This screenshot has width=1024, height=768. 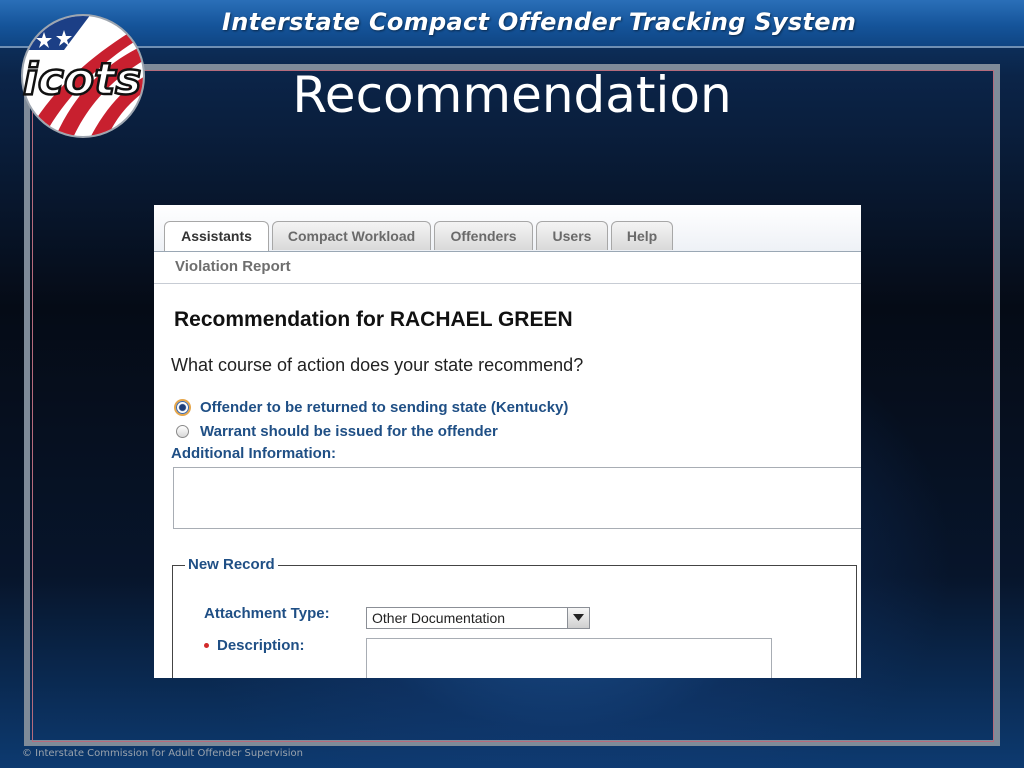 What do you see at coordinates (351, 235) in the screenshot?
I see `tab-compact-workload: Compact Workload` at bounding box center [351, 235].